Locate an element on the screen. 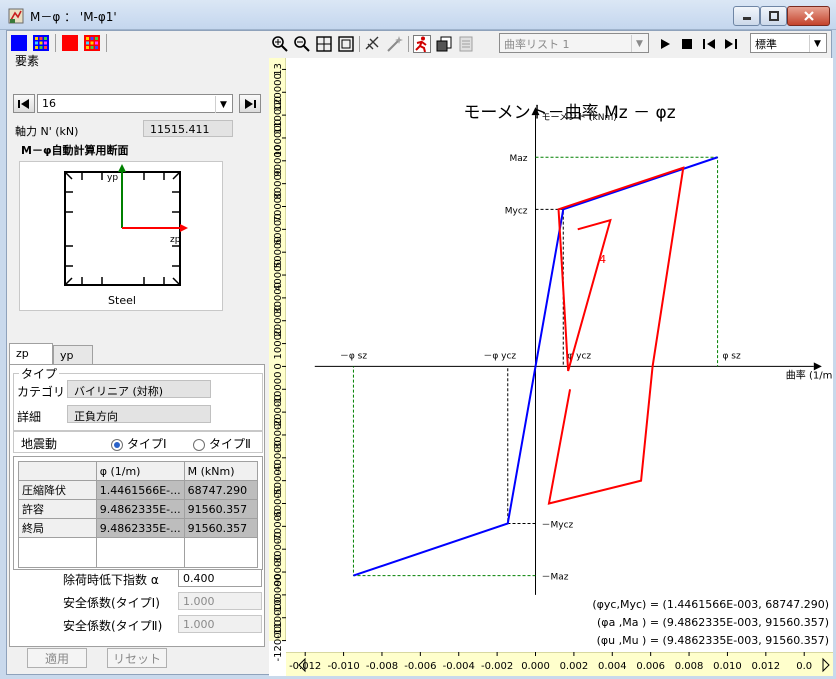 Image resolution: width=836 pixels, height=679 pixels. unload-index-label: 除荷時低下指数 α is located at coordinates (111, 580).